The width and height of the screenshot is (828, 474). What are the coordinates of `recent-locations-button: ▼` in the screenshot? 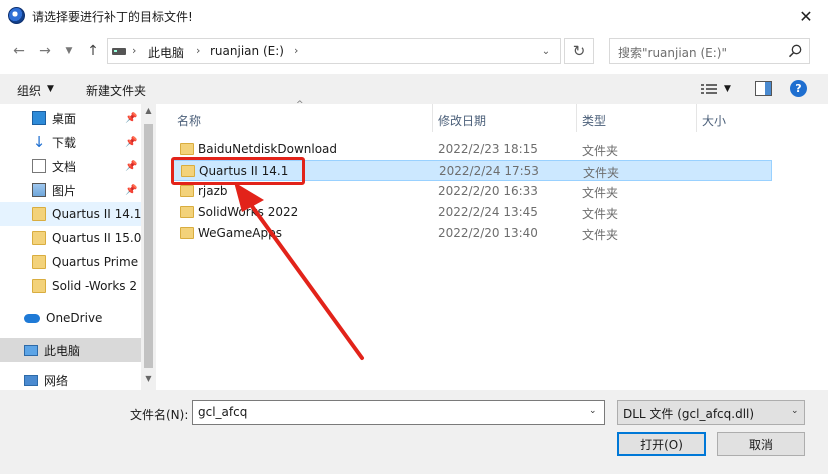 It's located at (69, 51).